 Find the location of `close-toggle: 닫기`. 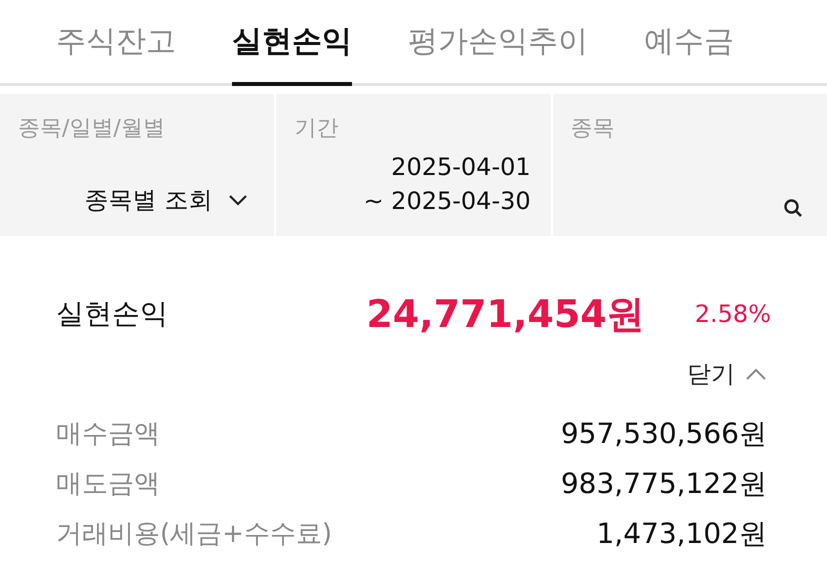

close-toggle: 닫기 is located at coordinates (727, 374).